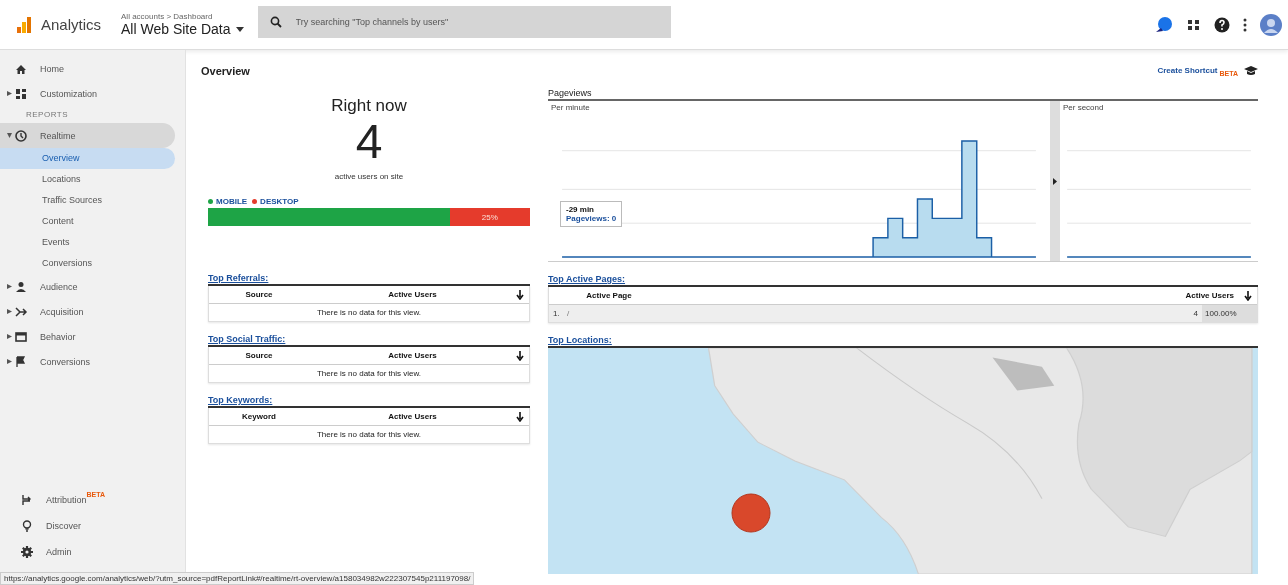 The width and height of the screenshot is (1288, 585). I want to click on chart-title: Pageviews, so click(903, 94).